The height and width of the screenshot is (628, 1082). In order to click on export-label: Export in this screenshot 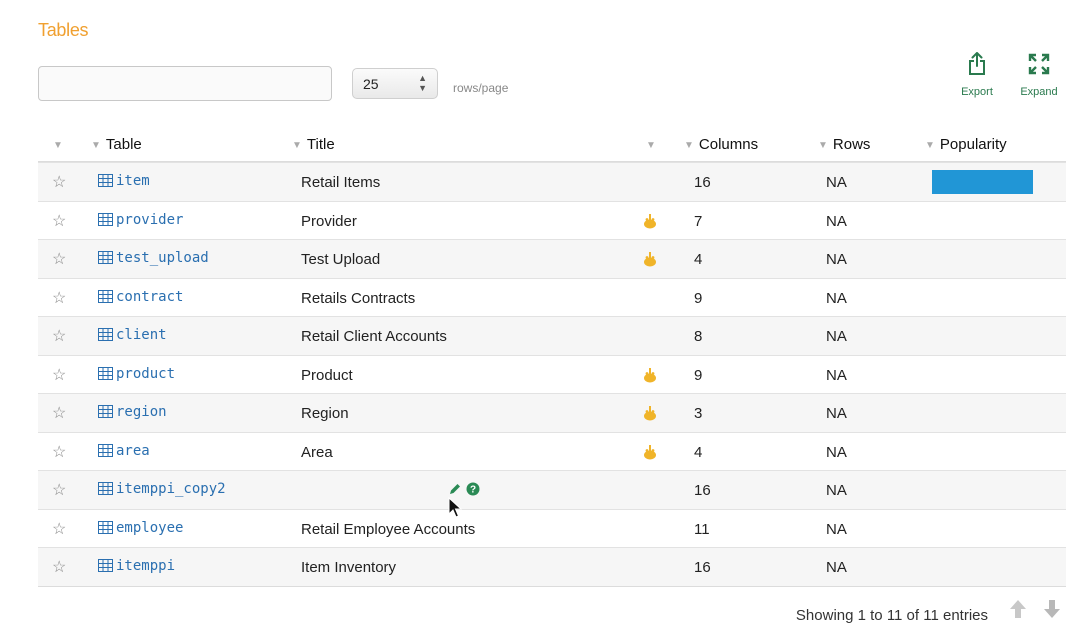, I will do `click(977, 92)`.